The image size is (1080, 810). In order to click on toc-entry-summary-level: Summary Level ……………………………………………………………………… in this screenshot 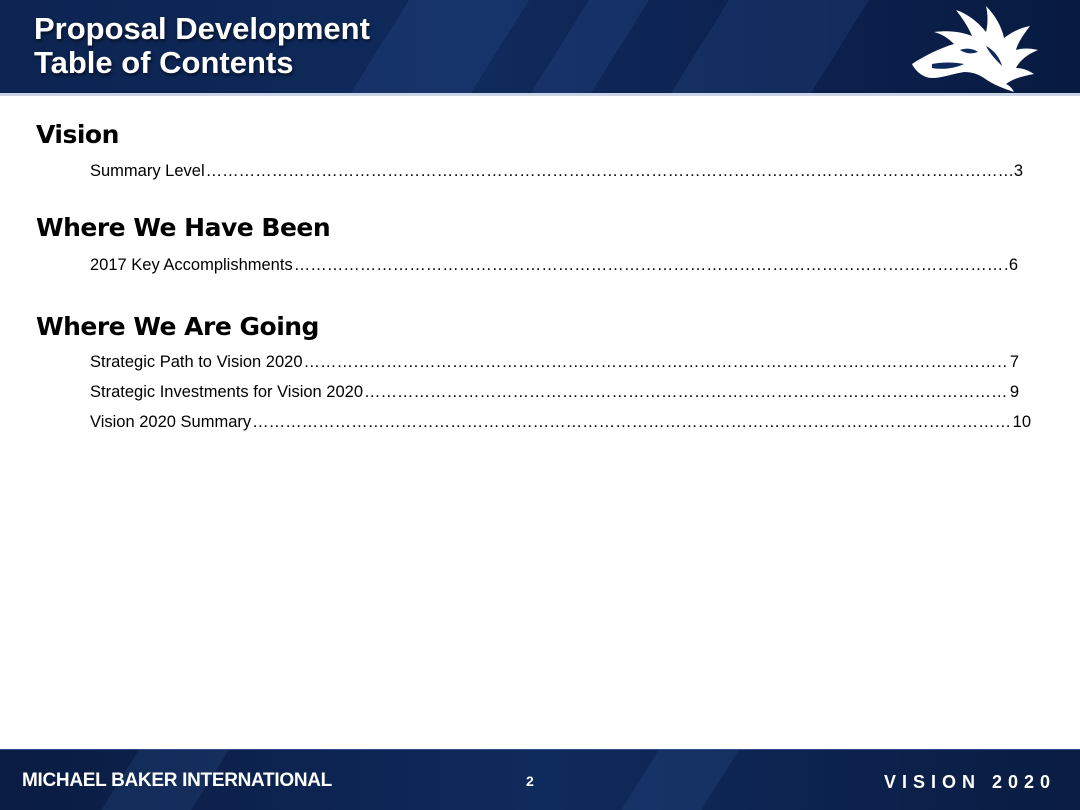, I will do `click(556, 171)`.